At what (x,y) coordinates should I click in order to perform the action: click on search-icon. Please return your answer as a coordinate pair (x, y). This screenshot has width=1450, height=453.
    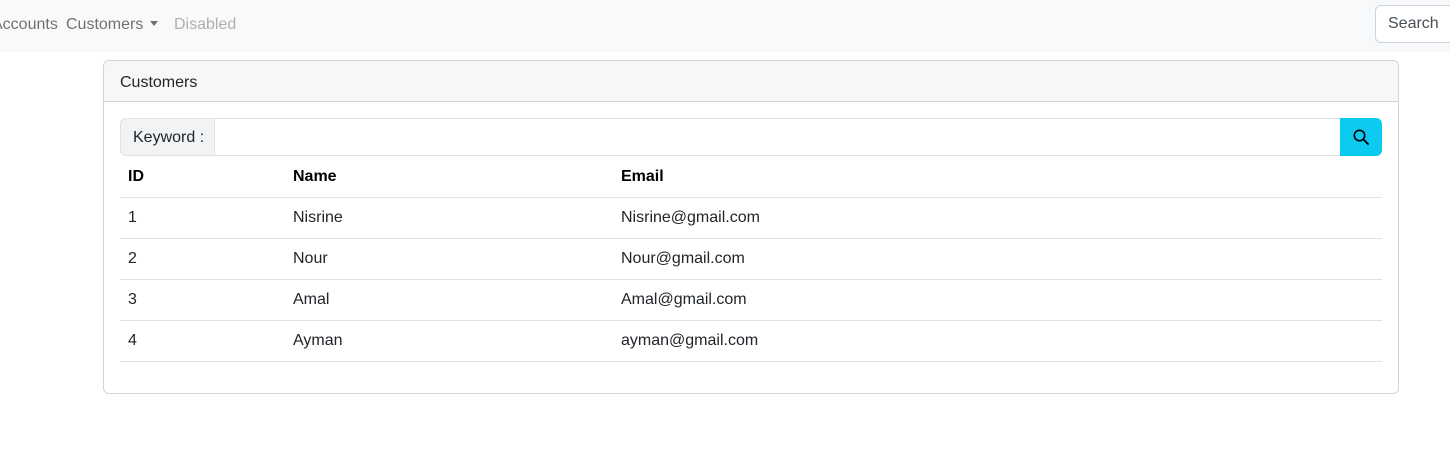
    Looking at the image, I should click on (1361, 137).